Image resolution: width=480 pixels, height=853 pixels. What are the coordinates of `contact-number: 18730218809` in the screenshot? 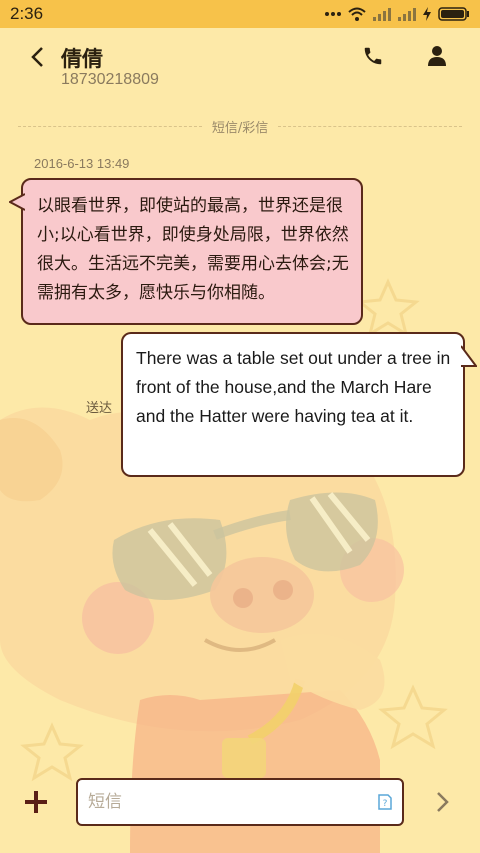 It's located at (110, 79).